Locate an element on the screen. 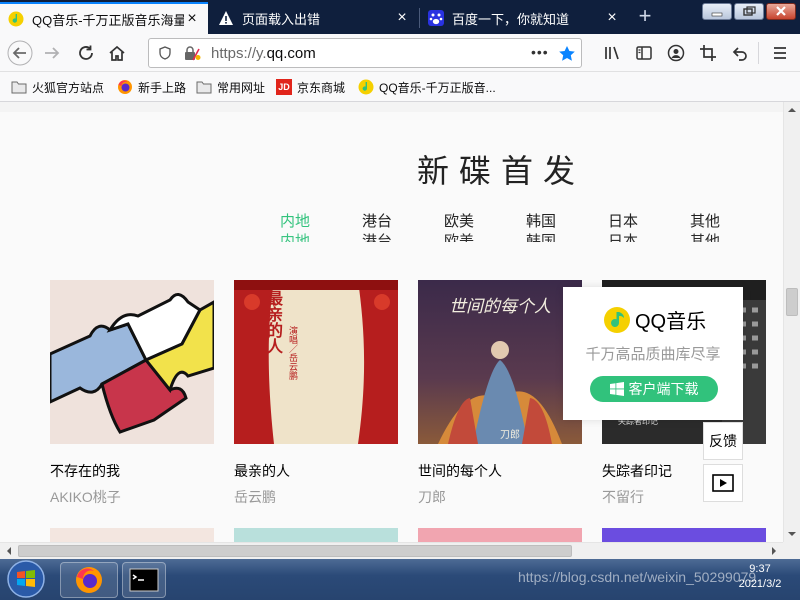 Image resolution: width=800 pixels, height=600 pixels. close-window-button is located at coordinates (781, 11).